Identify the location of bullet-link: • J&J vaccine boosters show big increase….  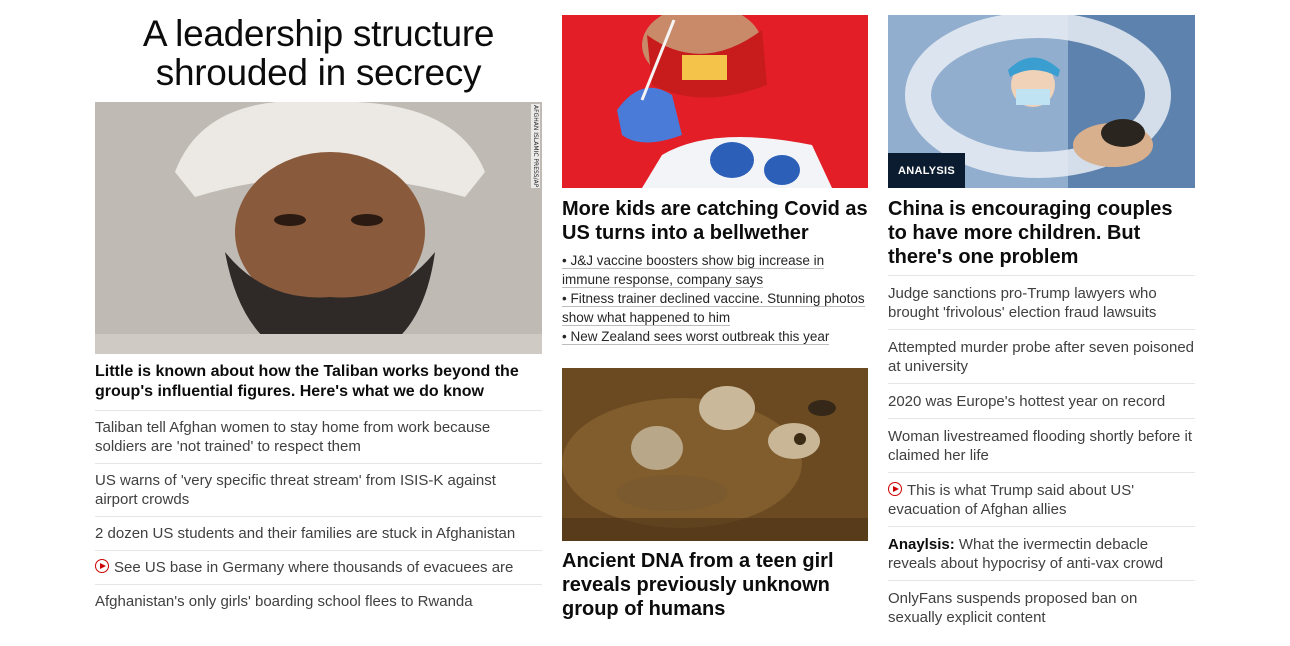
(693, 270).